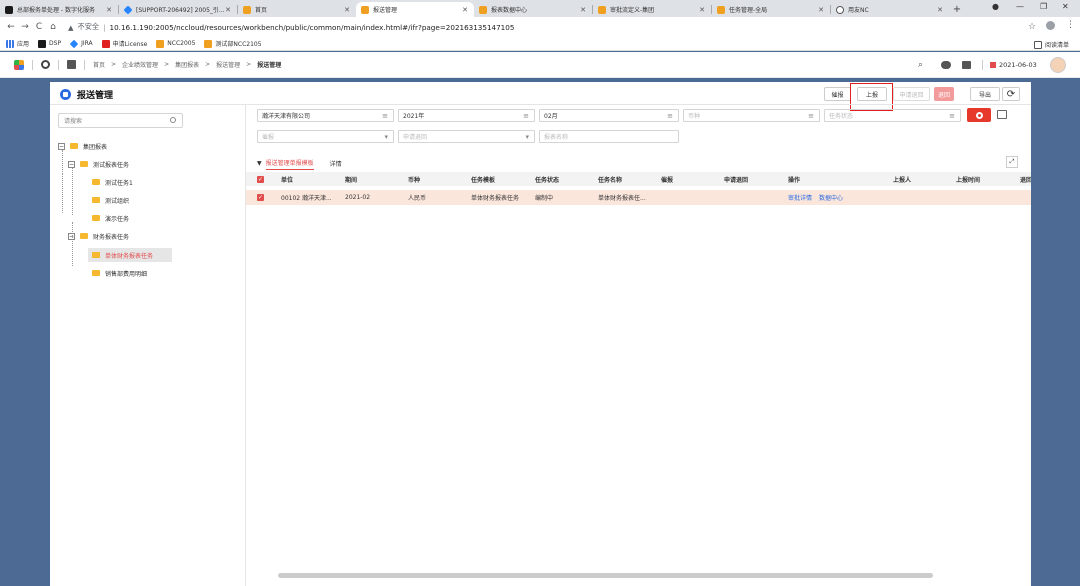  I want to click on tree-node-item: 测试任务1, so click(112, 182).